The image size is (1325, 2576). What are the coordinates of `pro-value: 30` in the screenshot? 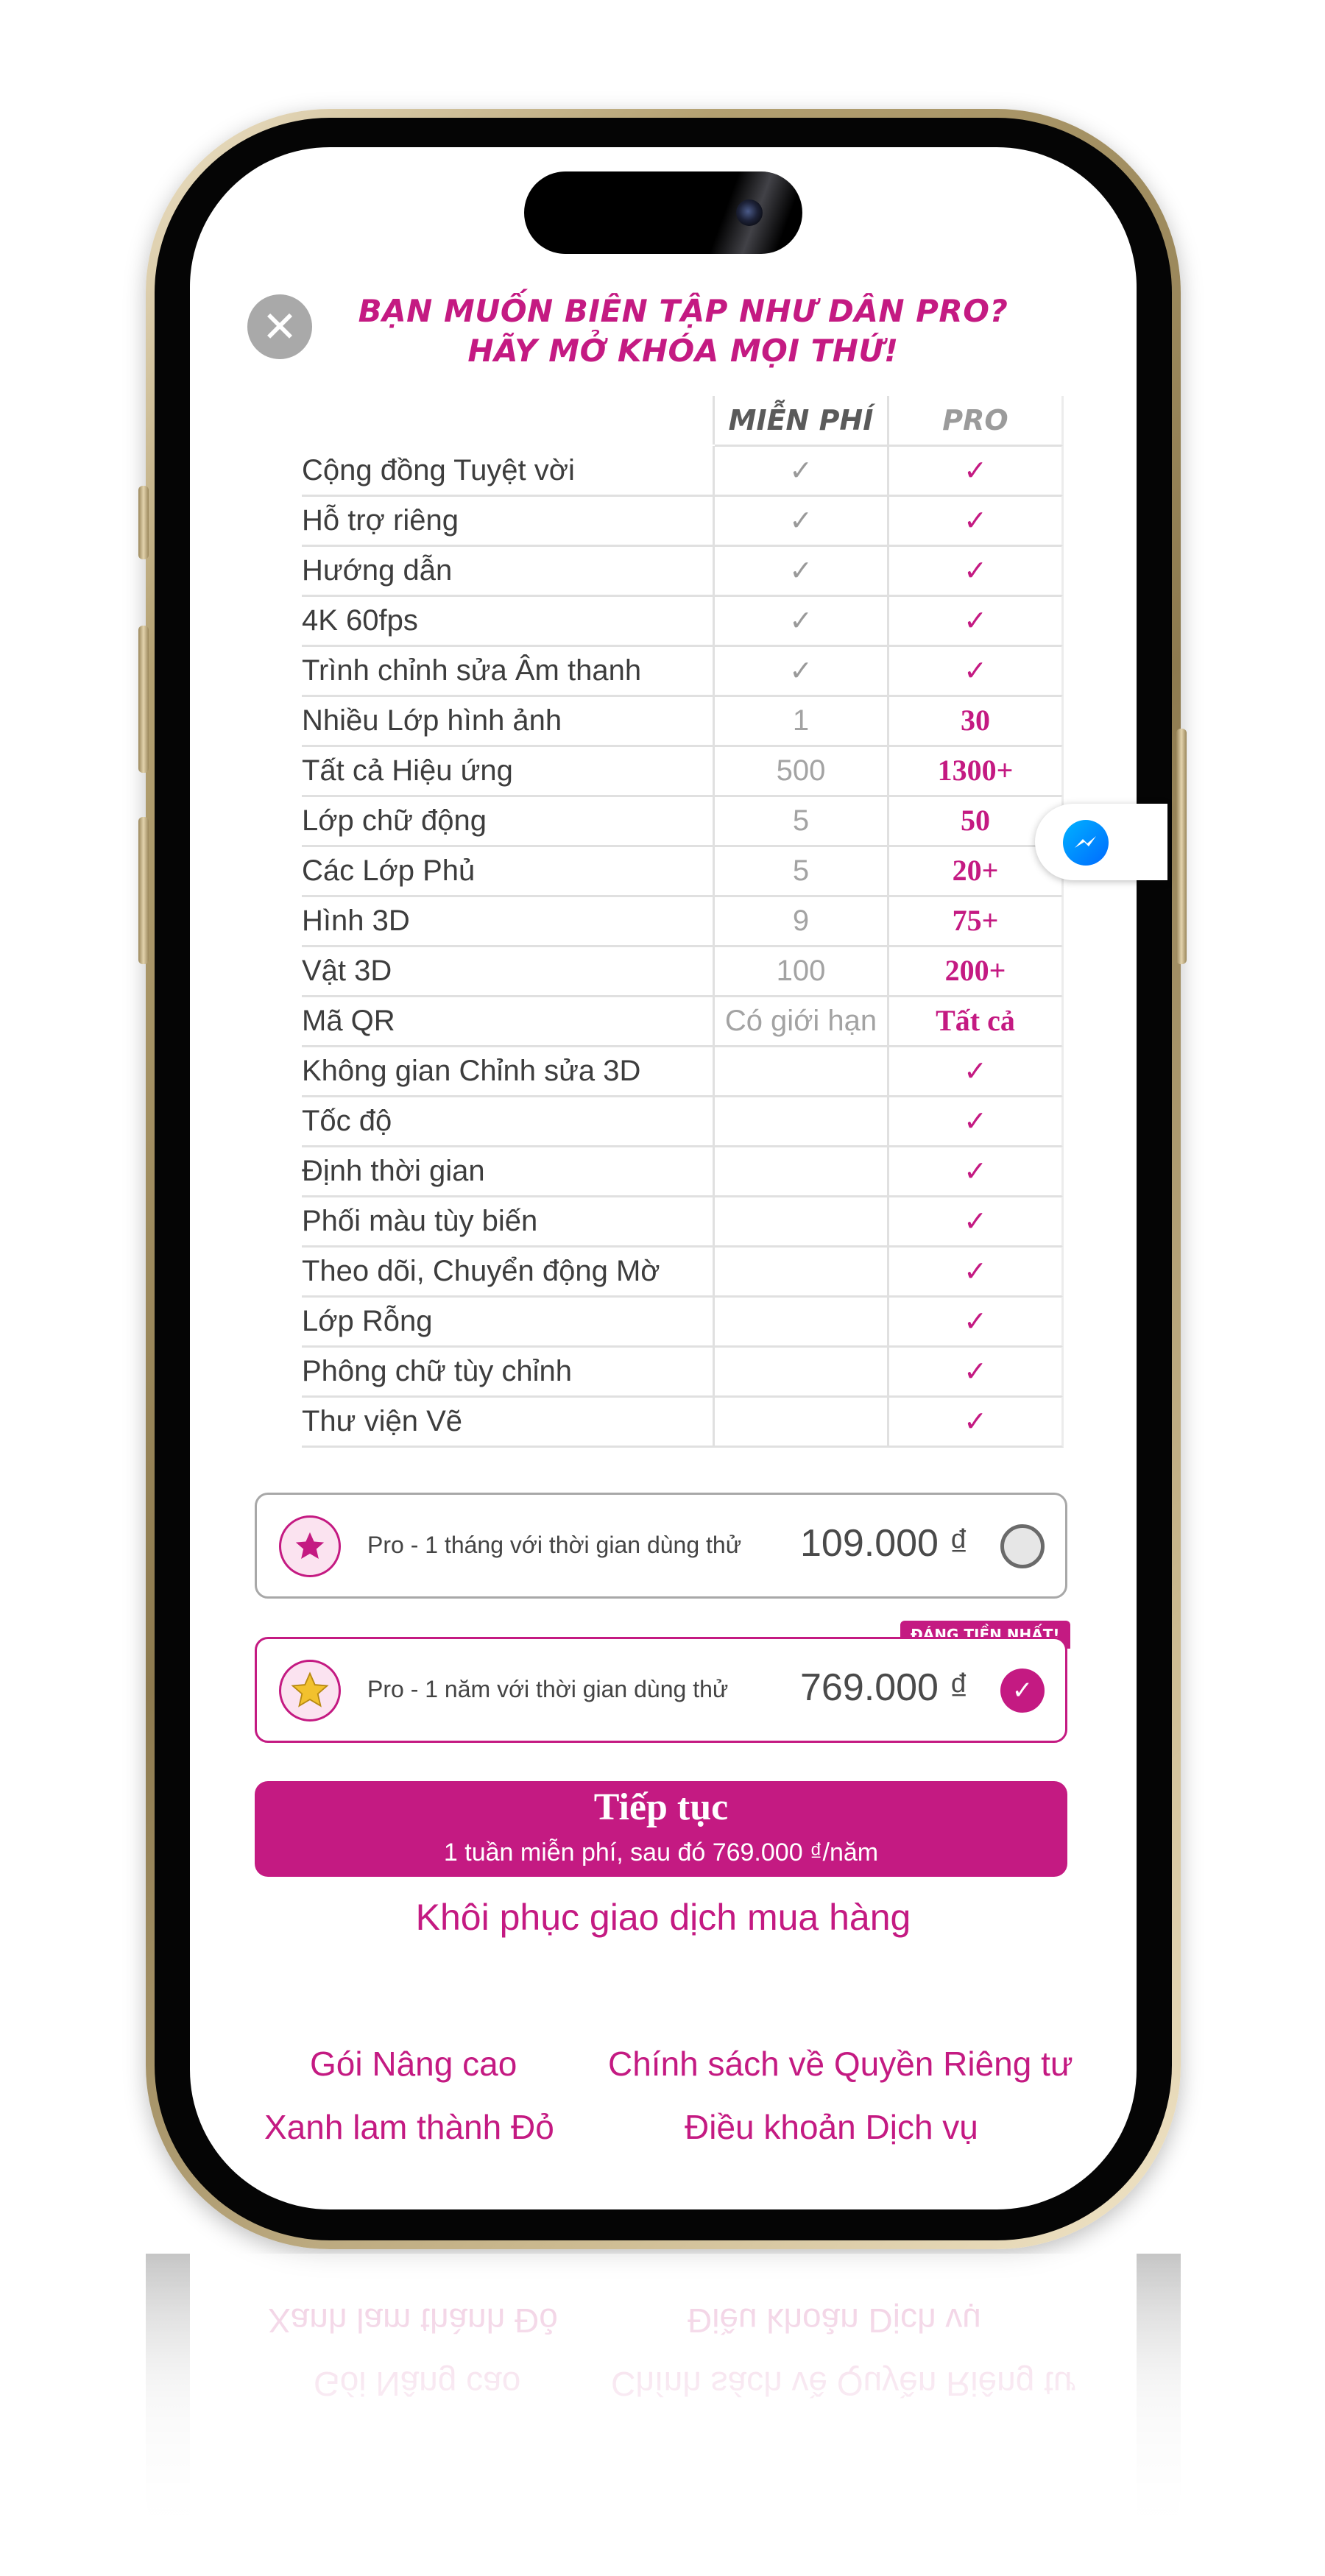 It's located at (976, 721).